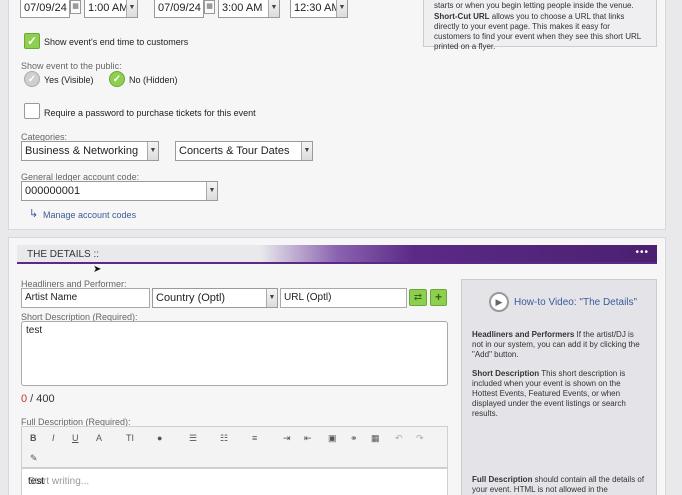 The image size is (682, 495). I want to click on details-header: THE DETAILS :: •••, so click(337, 254).